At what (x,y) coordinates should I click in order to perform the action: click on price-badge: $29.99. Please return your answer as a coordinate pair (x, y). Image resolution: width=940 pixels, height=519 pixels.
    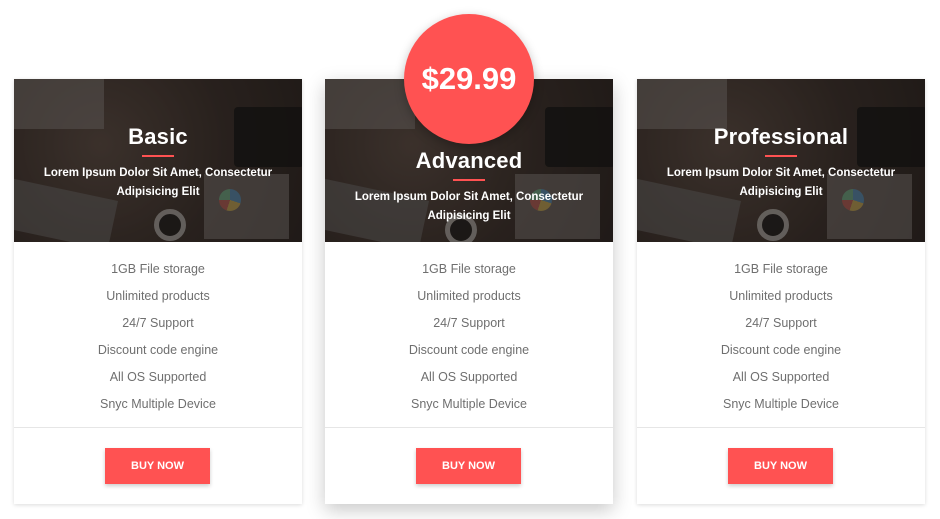
    Looking at the image, I should click on (469, 79).